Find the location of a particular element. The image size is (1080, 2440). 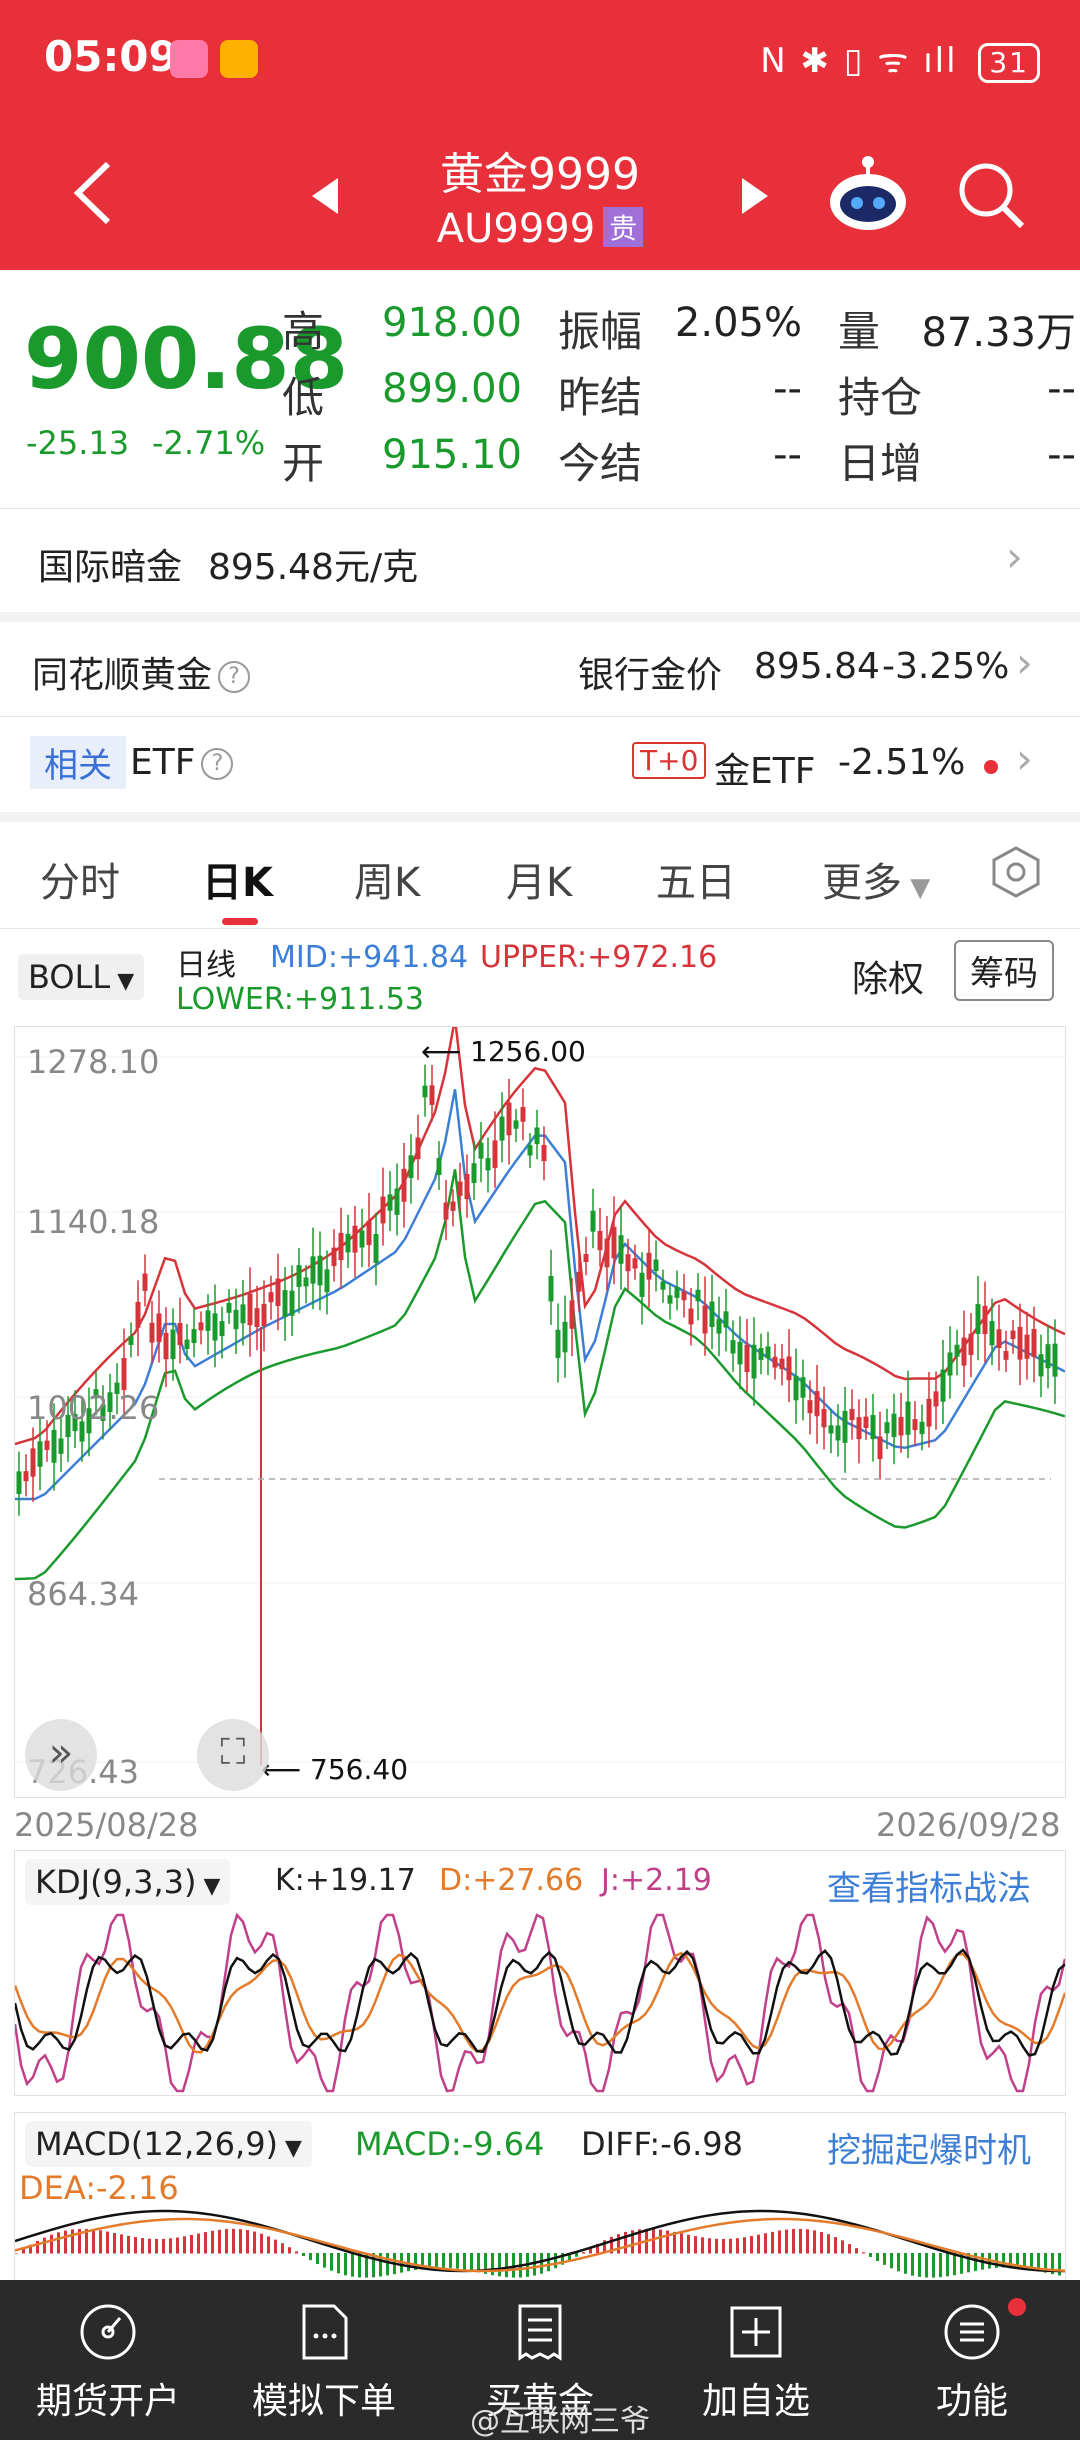

volume-label: 量 is located at coordinates (859, 331).